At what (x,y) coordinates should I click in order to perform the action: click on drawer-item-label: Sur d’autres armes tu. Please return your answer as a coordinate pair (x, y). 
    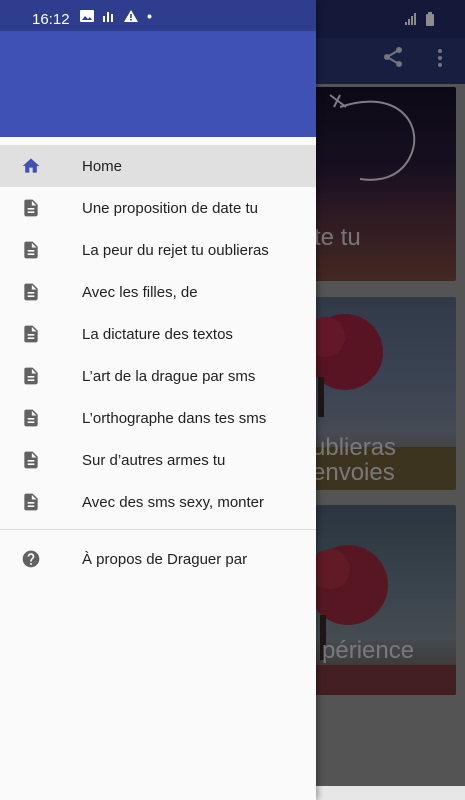
    Looking at the image, I should click on (154, 460).